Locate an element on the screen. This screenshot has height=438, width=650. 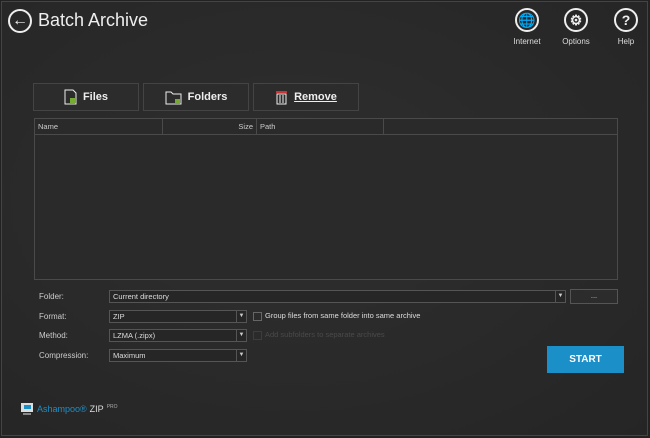
folder-value: Current directory is located at coordinates (141, 296).